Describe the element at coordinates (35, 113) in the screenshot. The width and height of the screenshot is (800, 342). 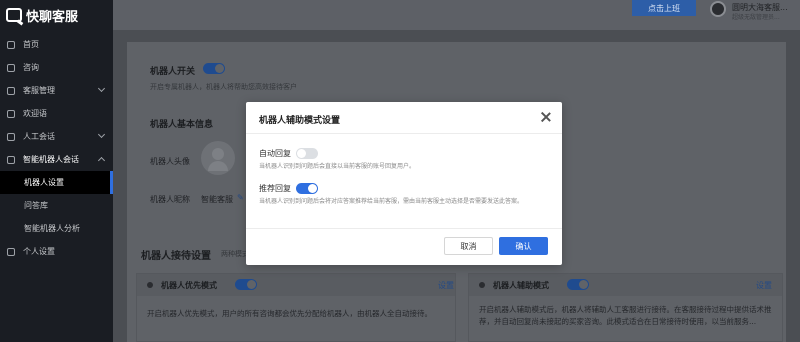
I see `sidebar-item-label: 欢迎语` at that location.